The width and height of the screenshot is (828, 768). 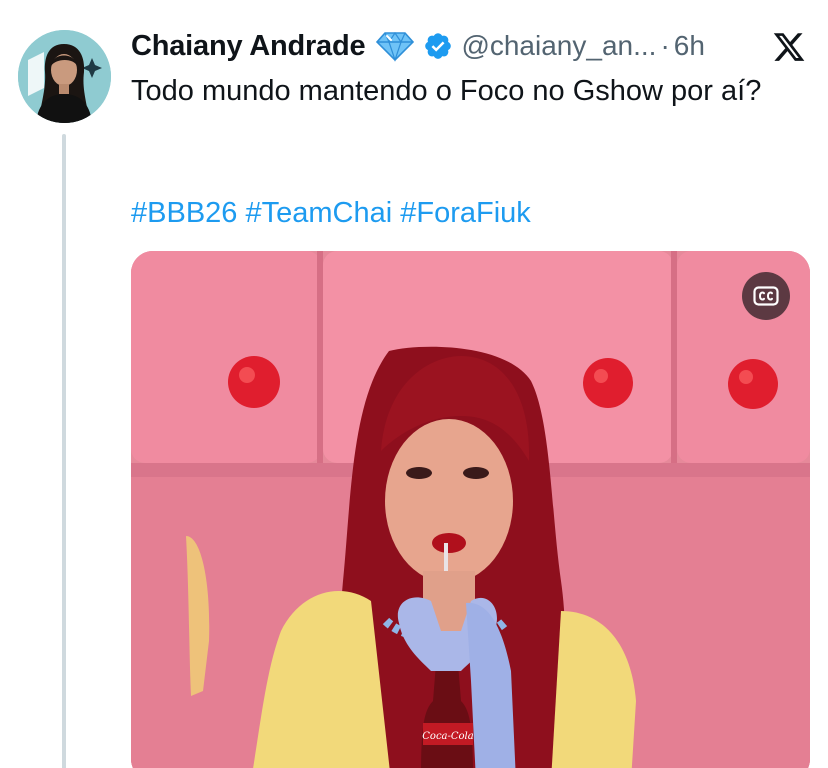 I want to click on bottle-label: Coca-Cola, so click(x=447, y=736).